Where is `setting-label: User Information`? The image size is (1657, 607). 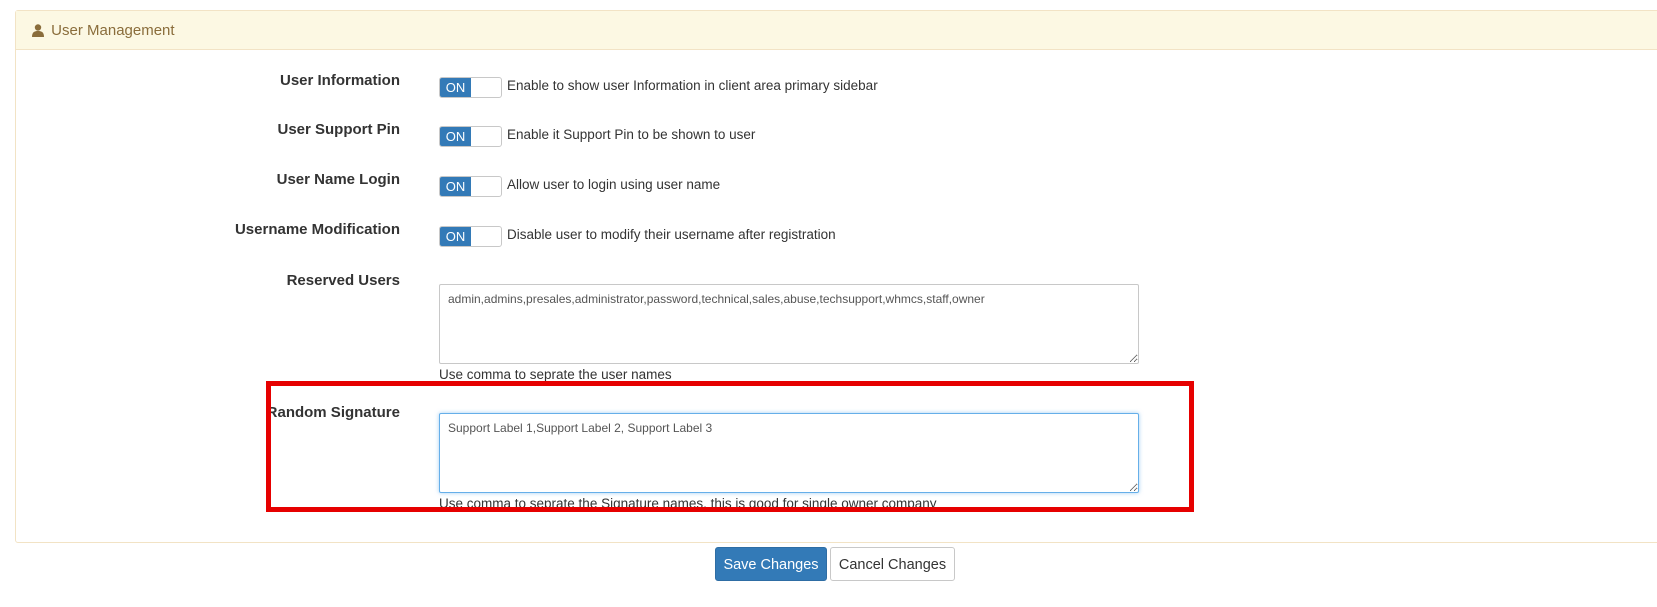
setting-label: User Information is located at coordinates (339, 80).